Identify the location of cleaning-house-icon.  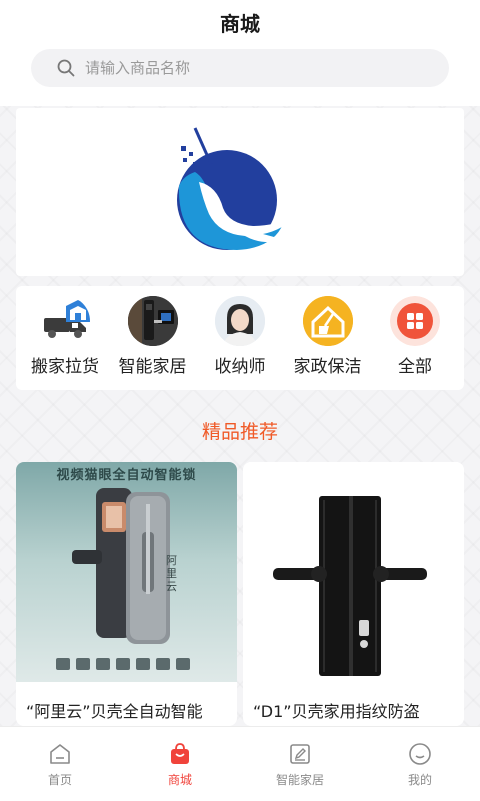
(327, 321).